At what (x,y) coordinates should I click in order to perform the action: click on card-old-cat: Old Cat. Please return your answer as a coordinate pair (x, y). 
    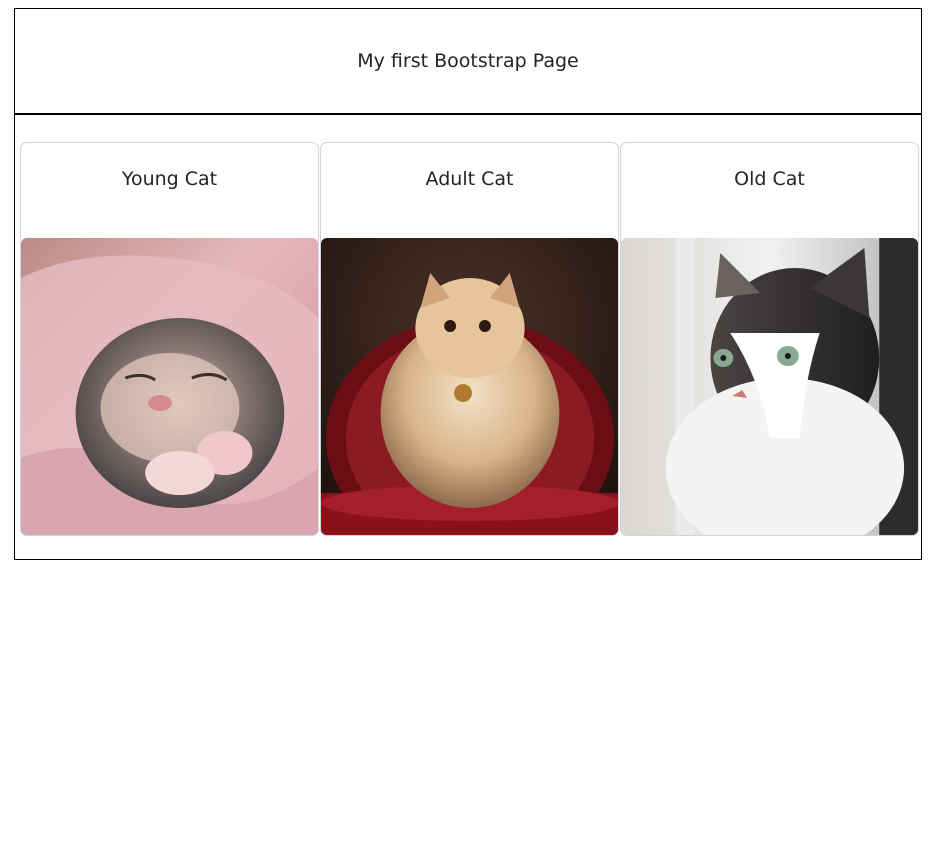
    Looking at the image, I should click on (769, 339).